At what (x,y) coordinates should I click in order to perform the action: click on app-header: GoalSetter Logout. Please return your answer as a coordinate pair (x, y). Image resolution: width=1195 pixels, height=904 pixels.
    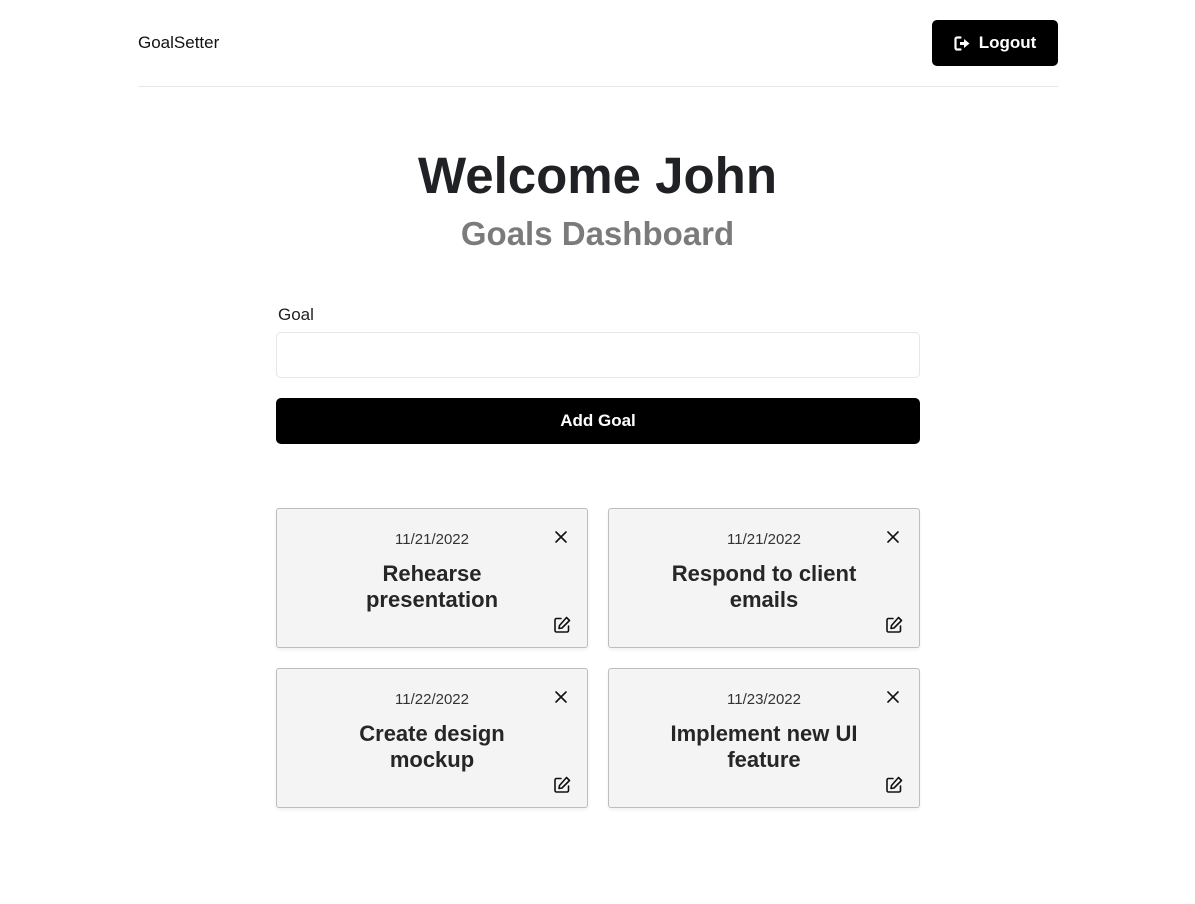
    Looking at the image, I should click on (598, 43).